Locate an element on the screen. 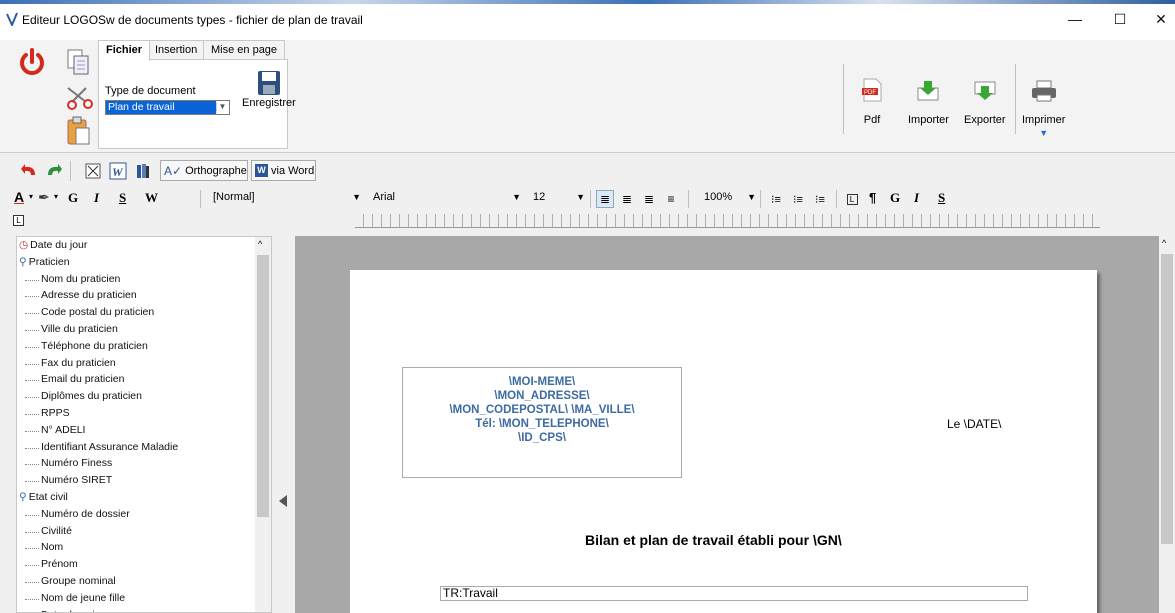  tree-item: Numéro de dossier is located at coordinates (85, 514).